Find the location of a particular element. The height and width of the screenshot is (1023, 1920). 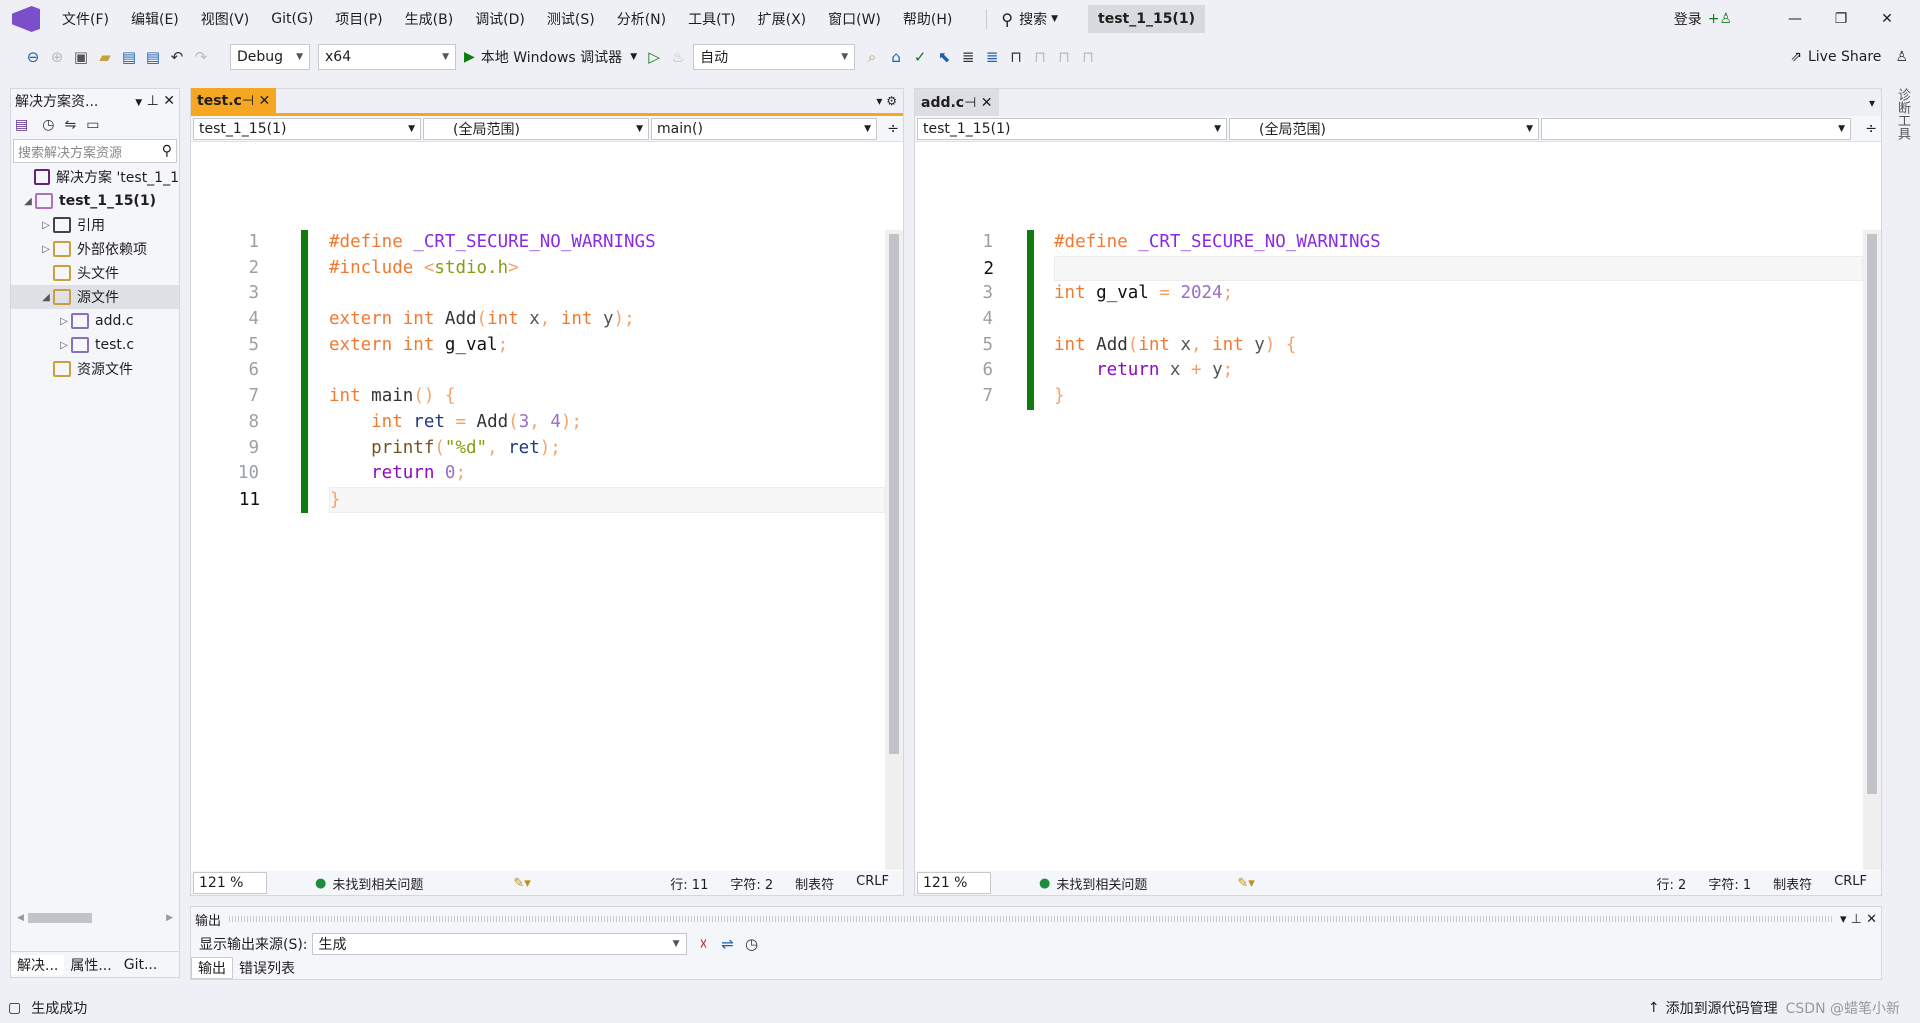

tab-add-c: add.c ⊣ ✕ is located at coordinates (957, 102).